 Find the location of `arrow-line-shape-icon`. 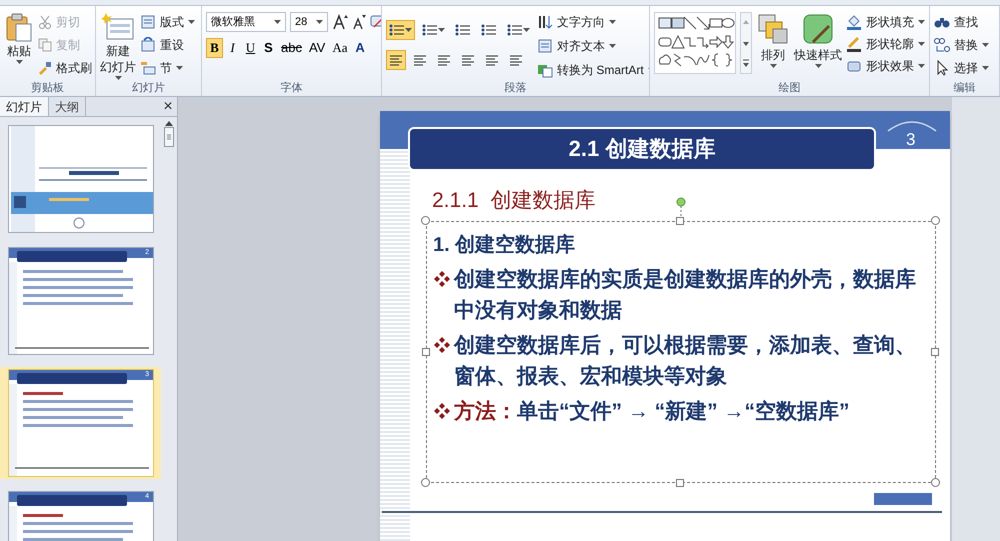

arrow-line-shape-icon is located at coordinates (703, 23).